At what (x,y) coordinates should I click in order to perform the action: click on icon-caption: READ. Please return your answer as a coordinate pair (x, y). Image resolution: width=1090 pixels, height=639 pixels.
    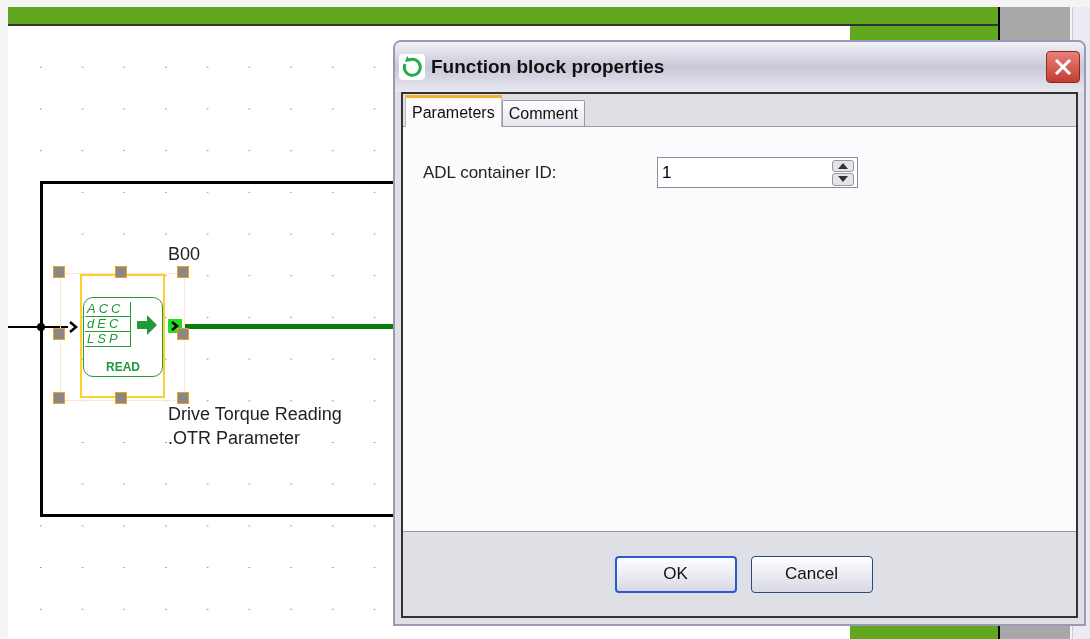
    Looking at the image, I should click on (123, 367).